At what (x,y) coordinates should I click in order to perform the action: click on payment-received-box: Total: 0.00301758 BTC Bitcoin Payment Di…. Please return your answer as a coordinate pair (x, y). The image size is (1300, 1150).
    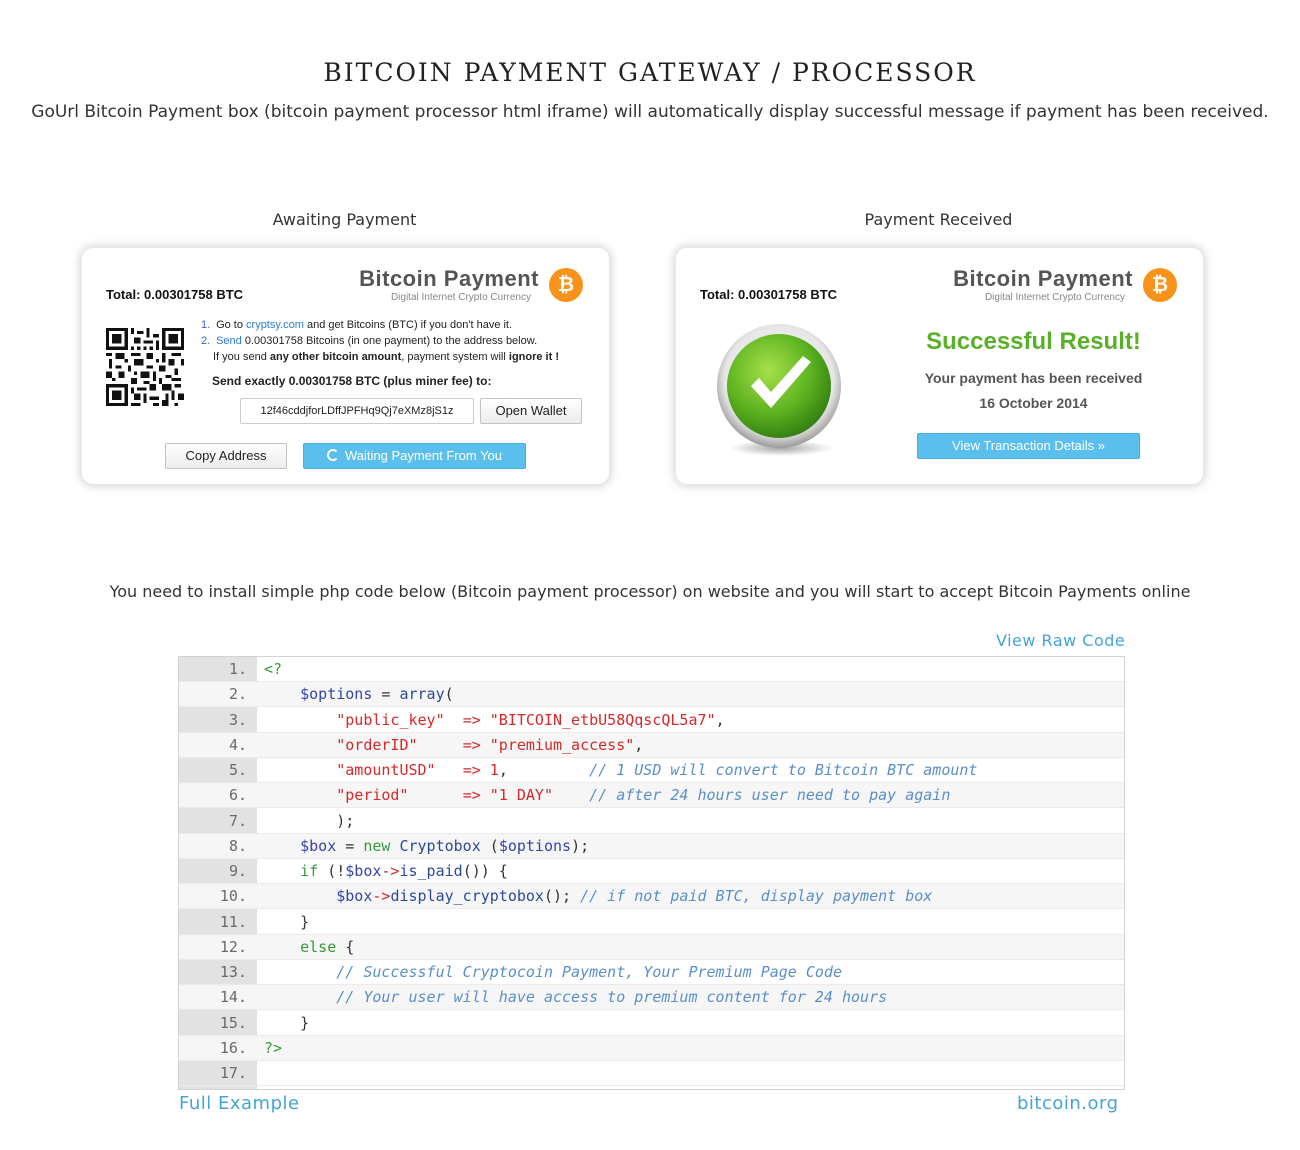
    Looking at the image, I should click on (939, 366).